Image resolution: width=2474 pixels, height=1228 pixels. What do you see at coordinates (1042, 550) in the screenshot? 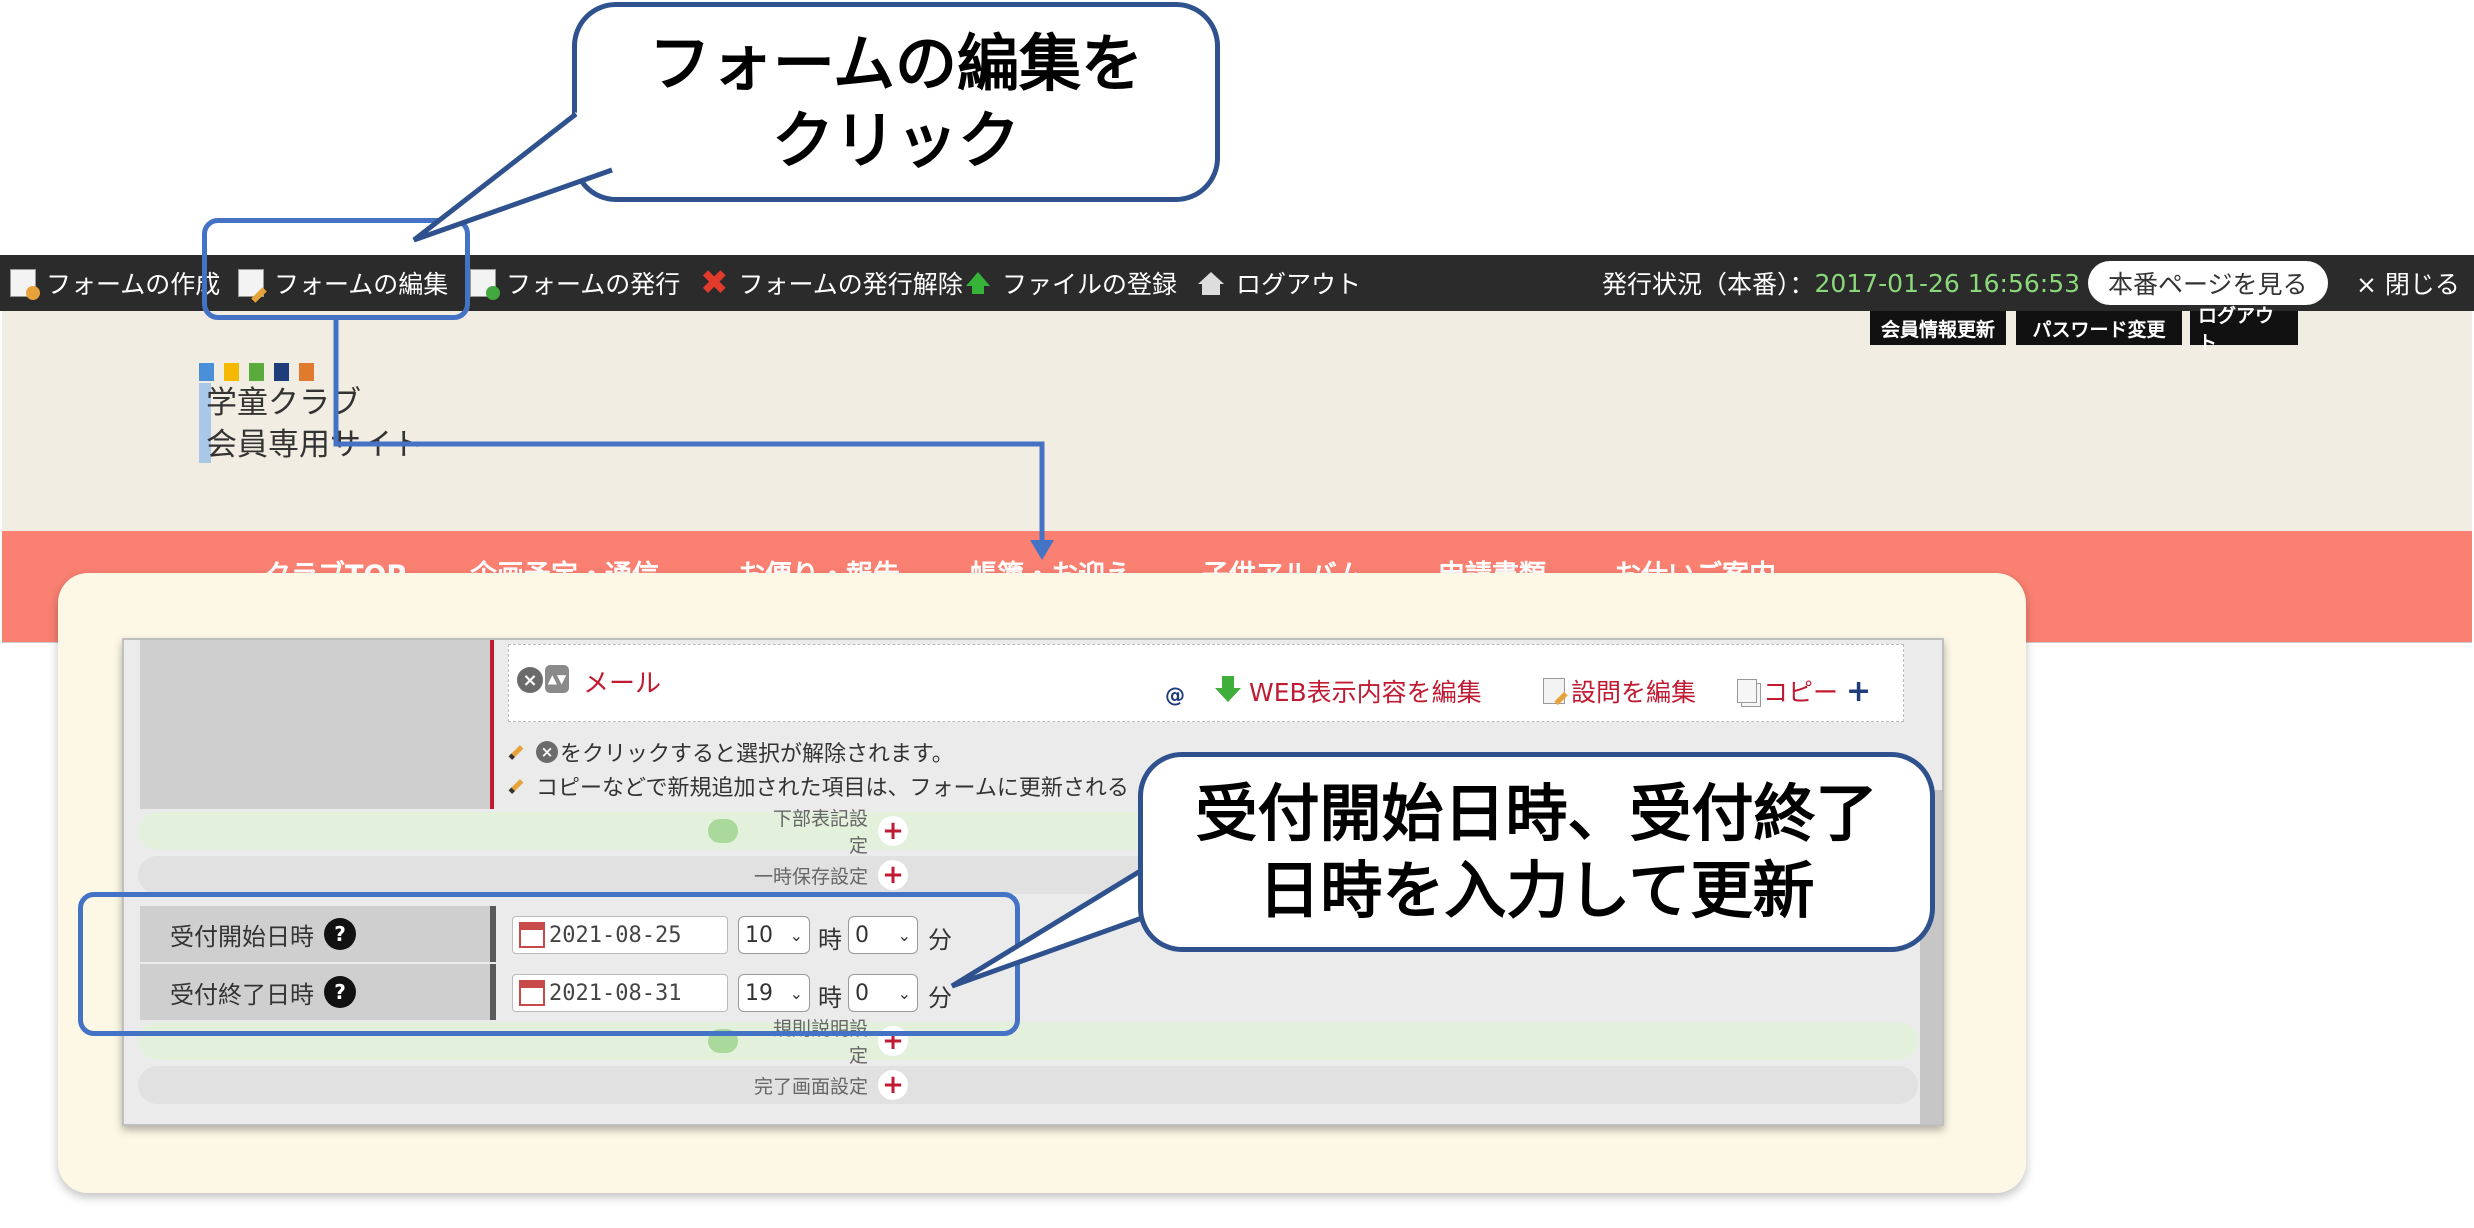
I see `arrow-head-icon` at bounding box center [1042, 550].